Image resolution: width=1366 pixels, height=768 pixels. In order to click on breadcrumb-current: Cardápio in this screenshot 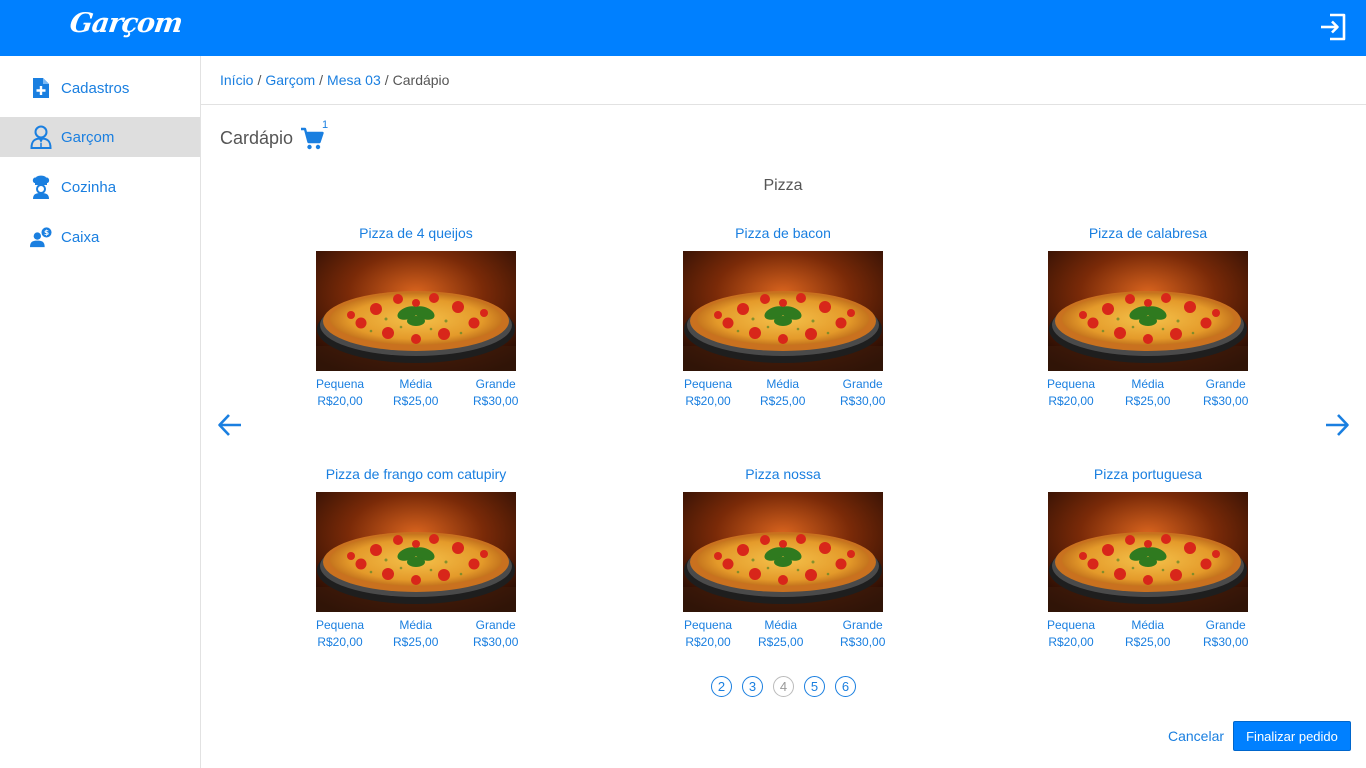, I will do `click(421, 80)`.